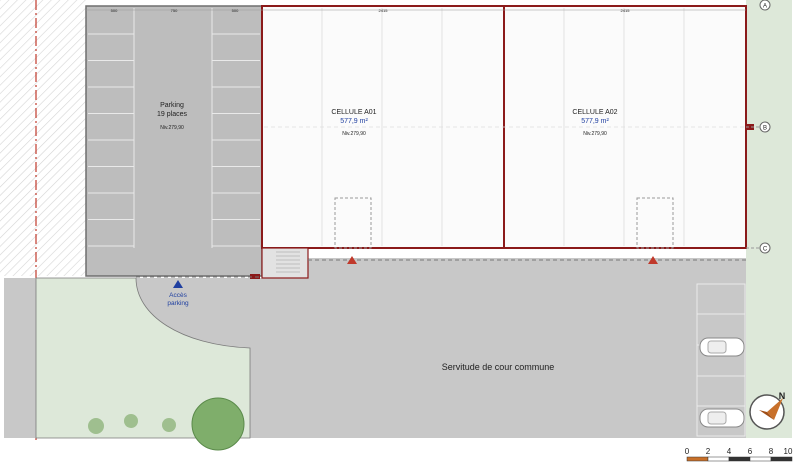 This screenshot has width=800, height=467. What do you see at coordinates (595, 121) in the screenshot?
I see `cell-a02-area: 577,9 m²` at bounding box center [595, 121].